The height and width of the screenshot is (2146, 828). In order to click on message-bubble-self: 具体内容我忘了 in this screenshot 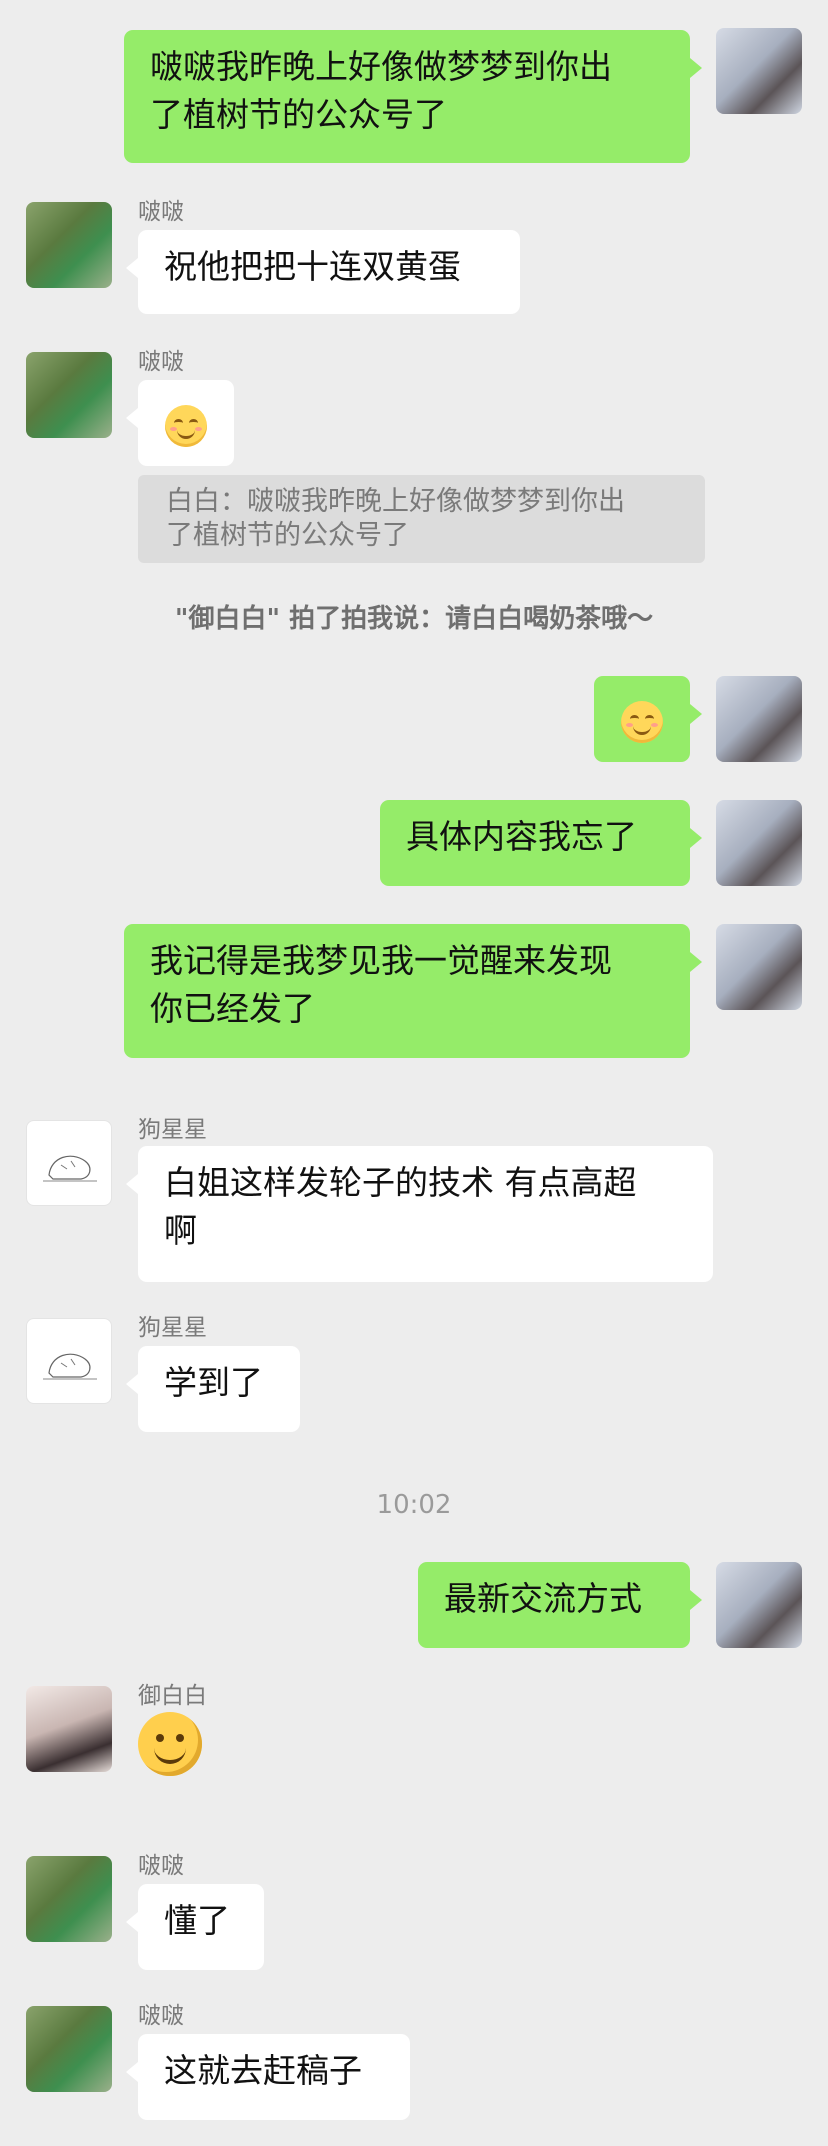, I will do `click(541, 843)`.